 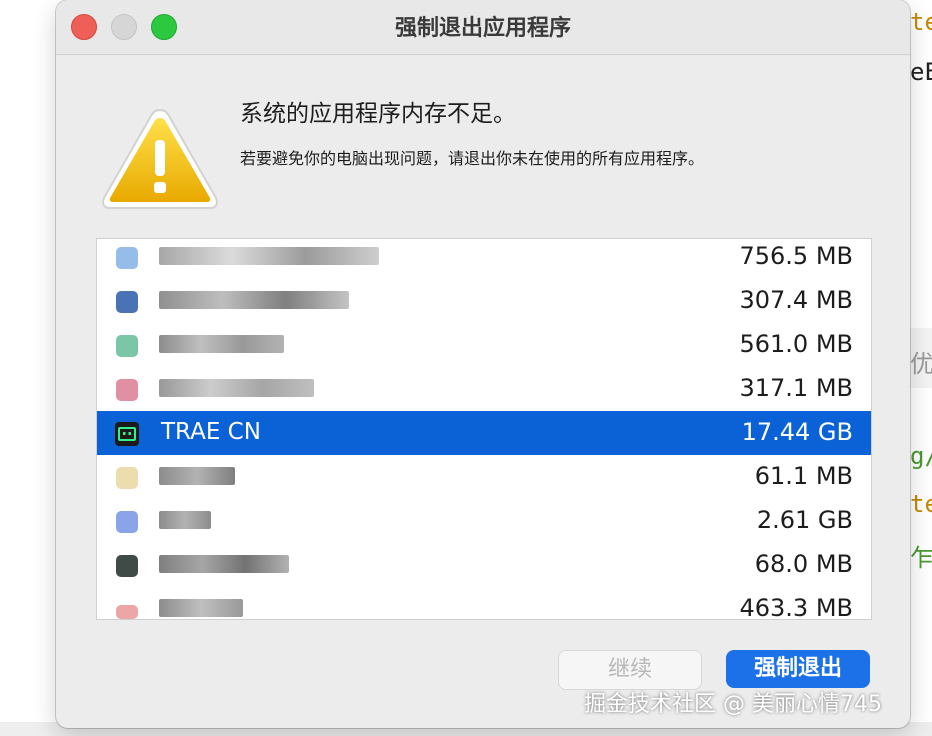 What do you see at coordinates (921, 456) in the screenshot?
I see `background-code-fragment: g/` at bounding box center [921, 456].